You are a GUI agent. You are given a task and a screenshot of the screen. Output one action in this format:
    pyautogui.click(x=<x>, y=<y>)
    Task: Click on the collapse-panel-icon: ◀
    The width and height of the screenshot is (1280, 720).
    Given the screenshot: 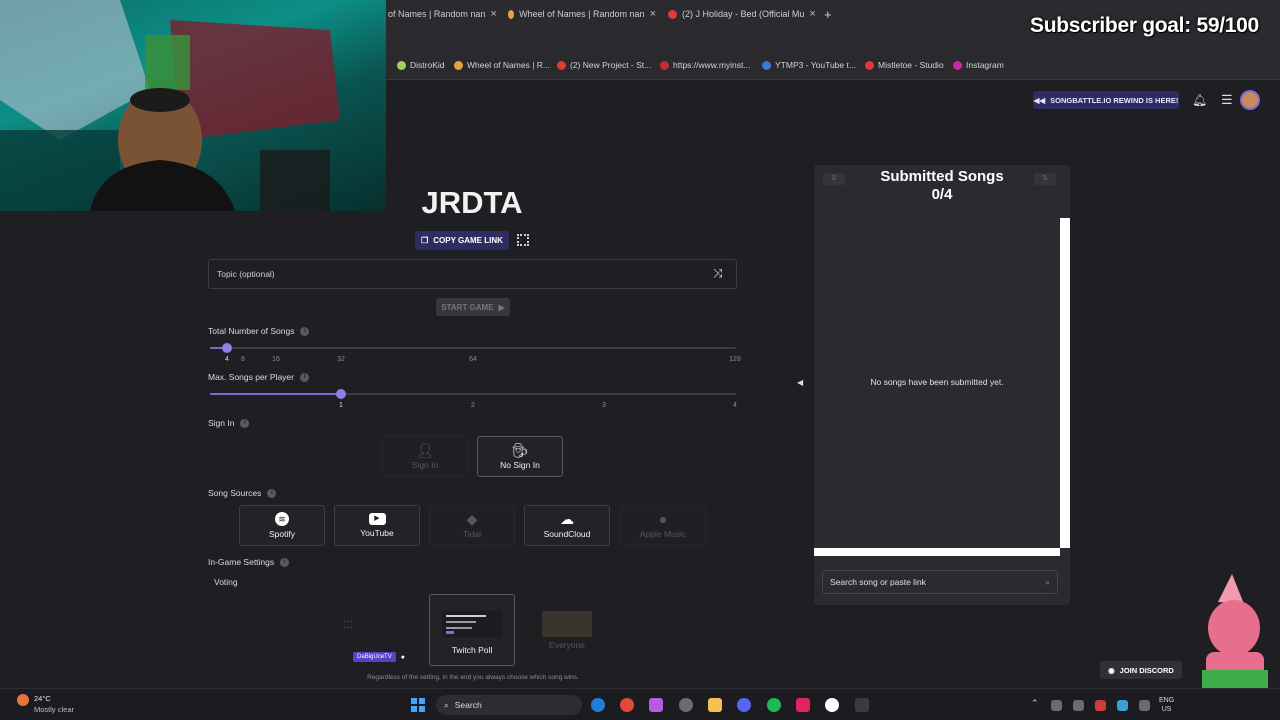 What is the action you would take?
    pyautogui.click(x=800, y=382)
    